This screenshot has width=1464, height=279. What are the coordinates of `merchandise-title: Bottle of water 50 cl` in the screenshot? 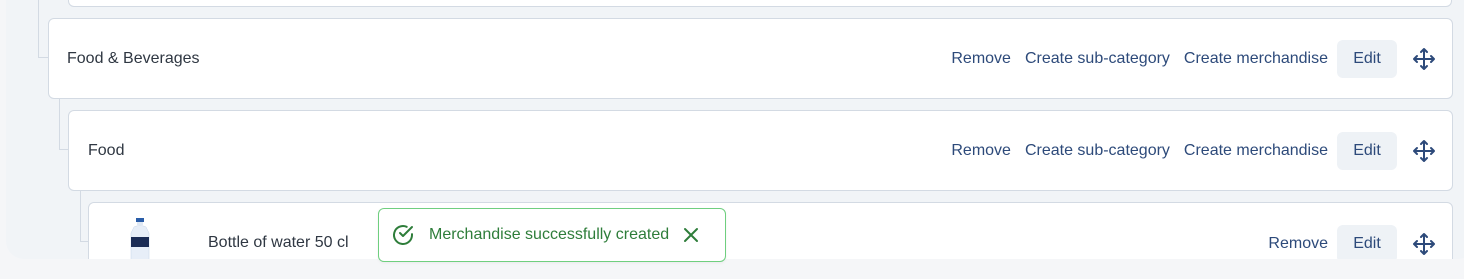 It's located at (278, 242).